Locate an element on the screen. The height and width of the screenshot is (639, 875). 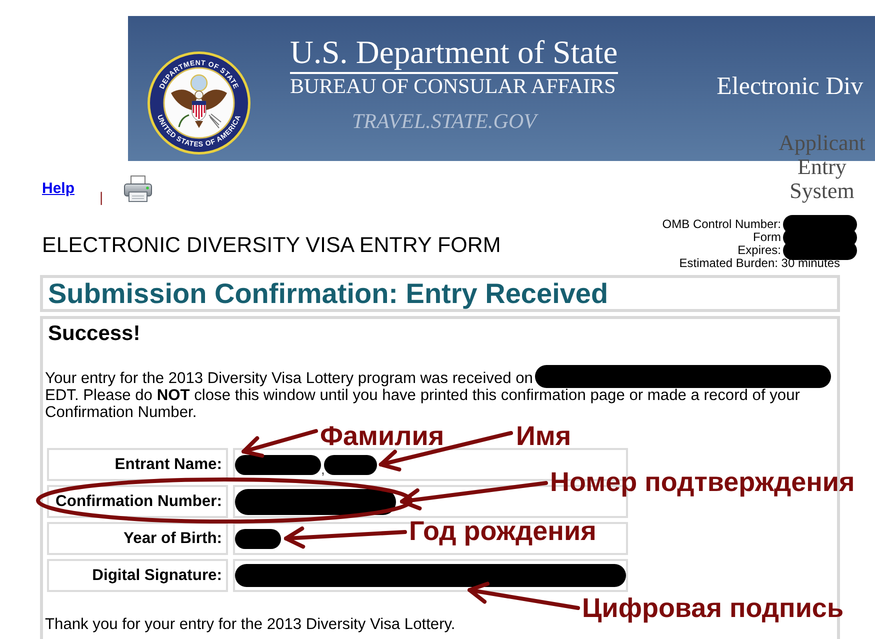
omb-label: Expires: is located at coordinates (759, 250).